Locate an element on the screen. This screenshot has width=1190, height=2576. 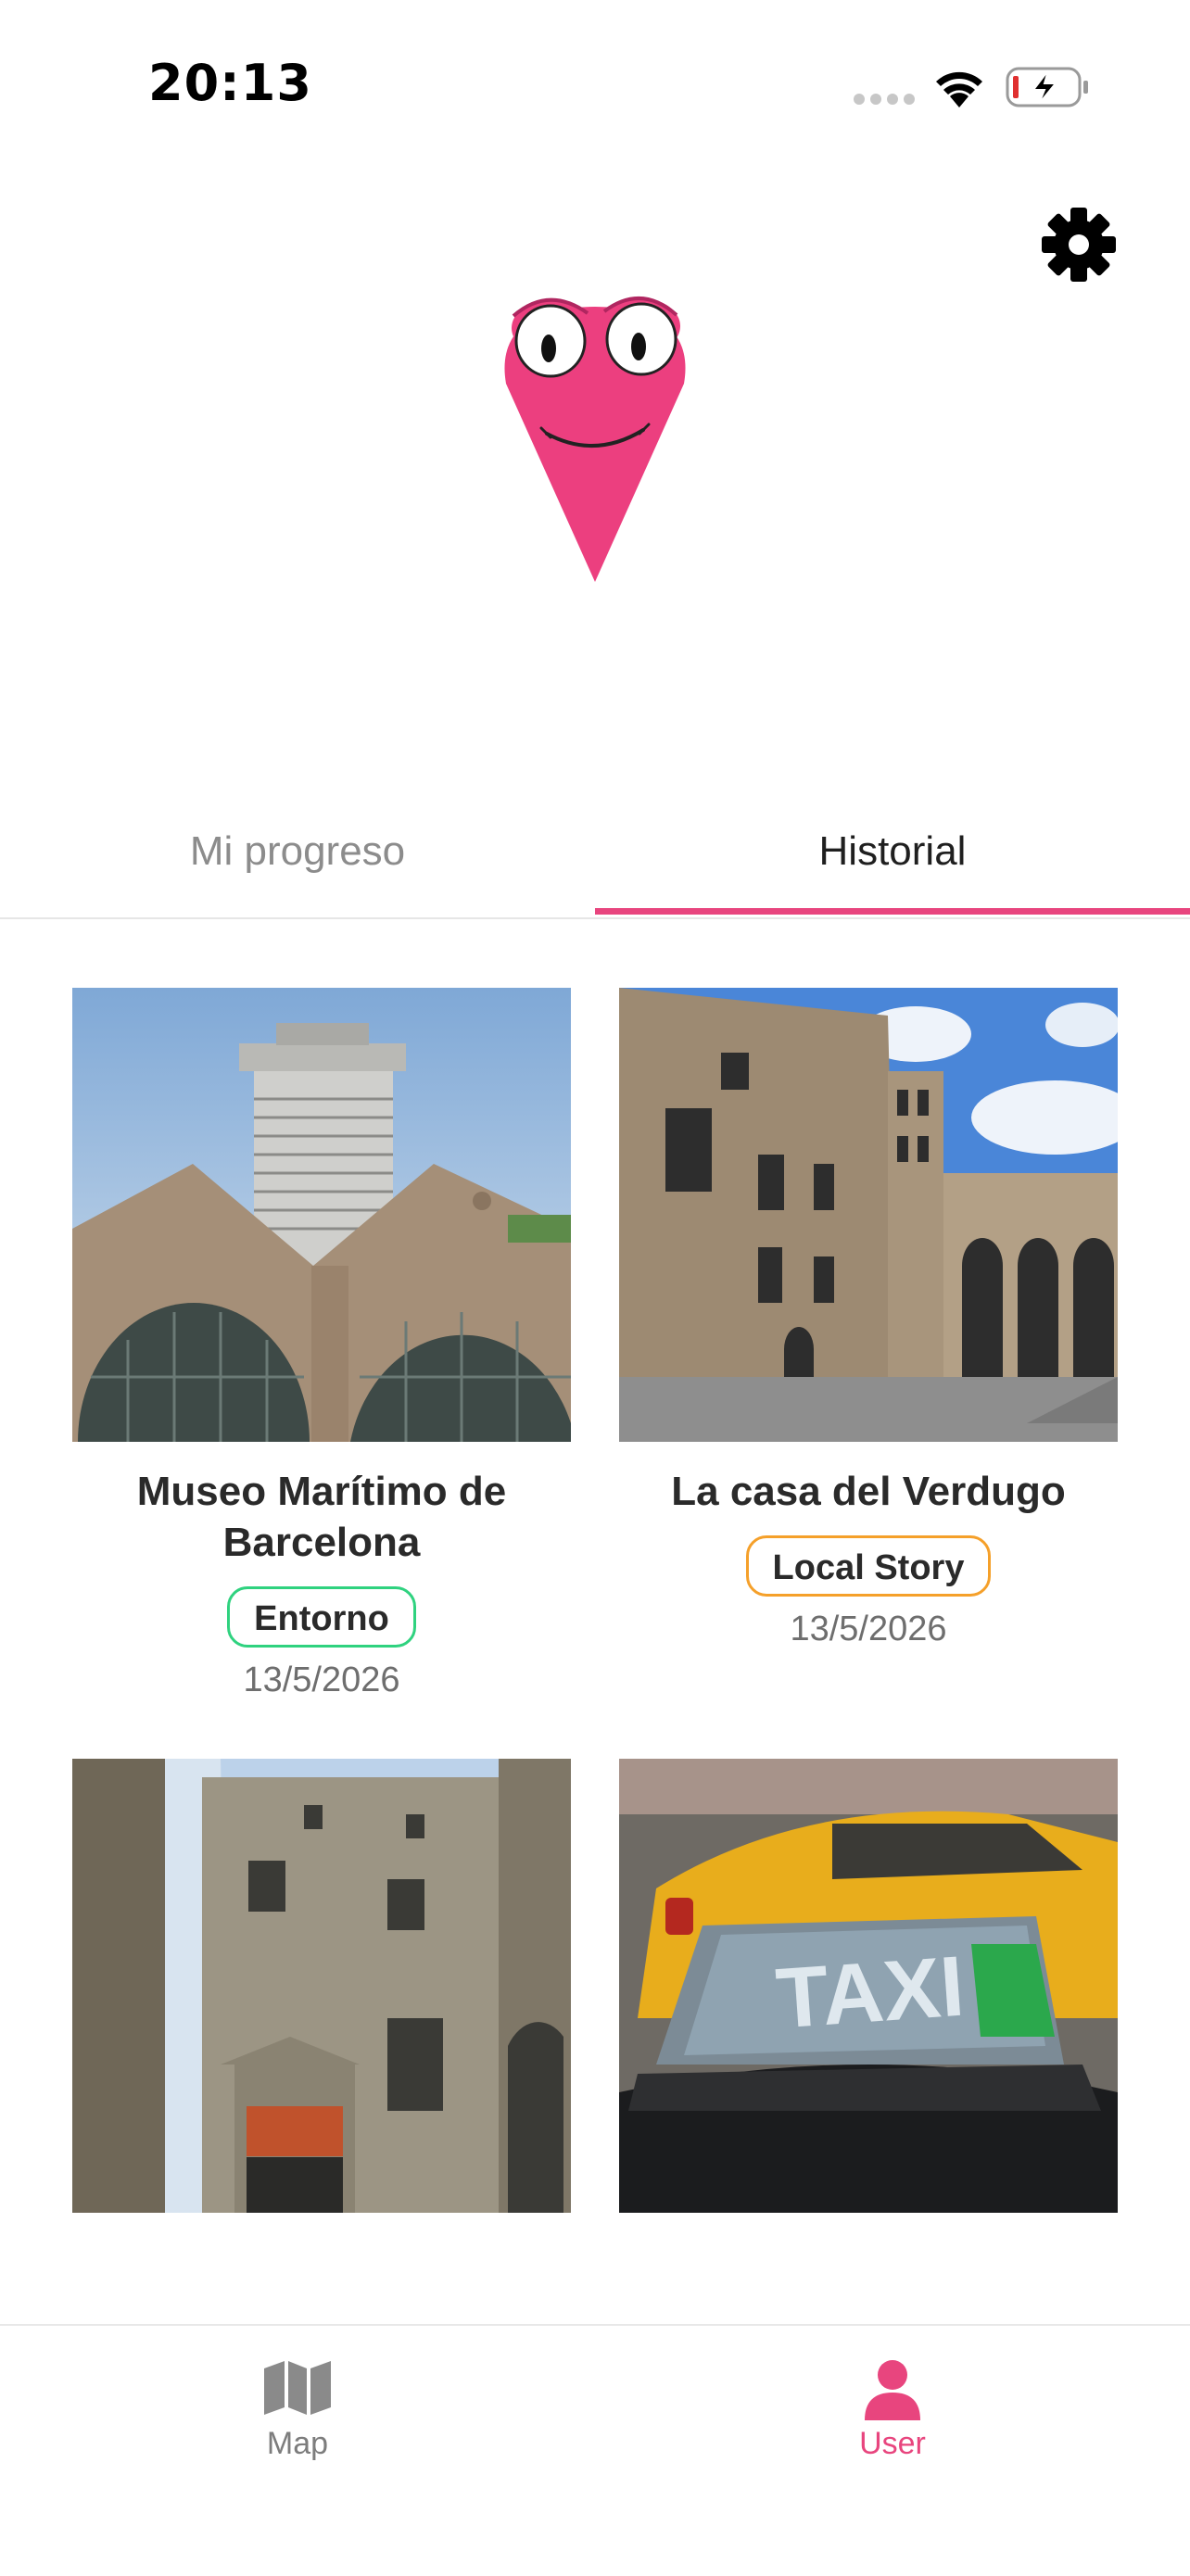
battery-charging-icon is located at coordinates (1047, 87).